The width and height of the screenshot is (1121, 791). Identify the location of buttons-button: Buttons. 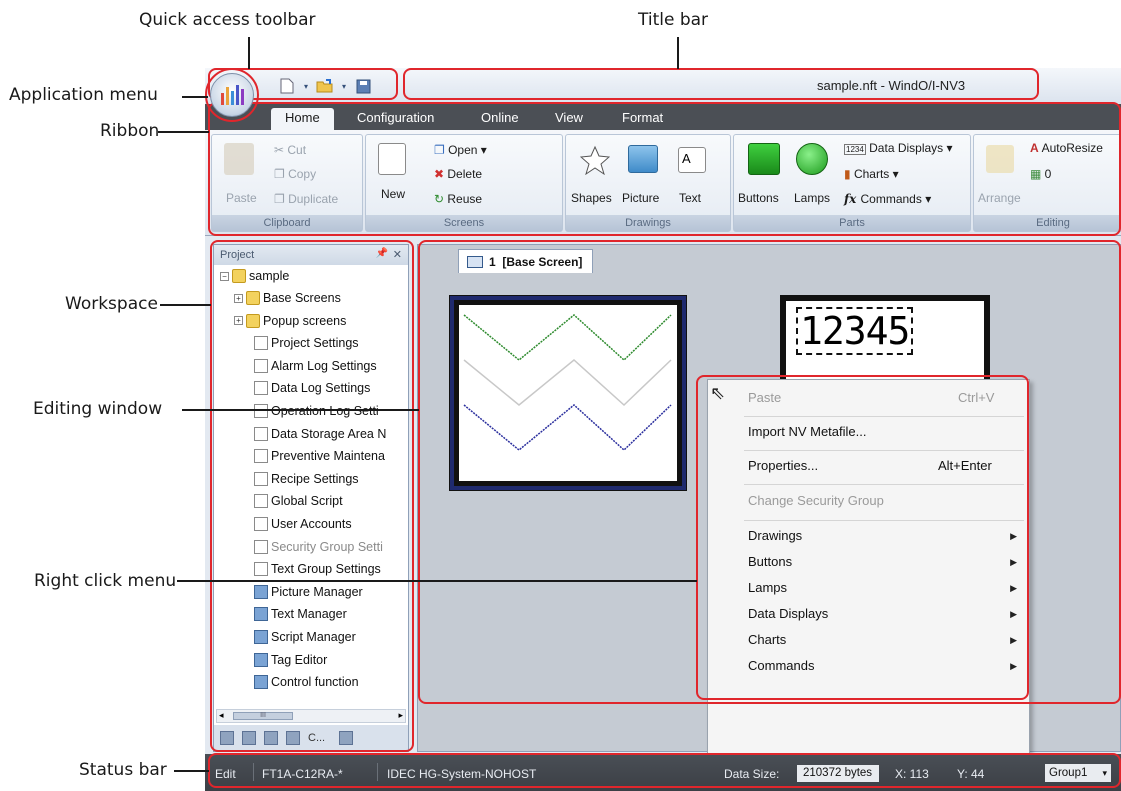
(758, 198).